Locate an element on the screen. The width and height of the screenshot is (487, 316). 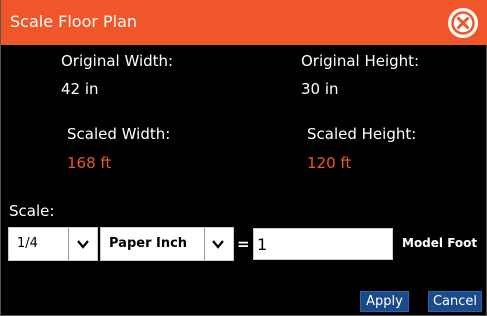
paper-unit-select: Paper Inch is located at coordinates (167, 244).